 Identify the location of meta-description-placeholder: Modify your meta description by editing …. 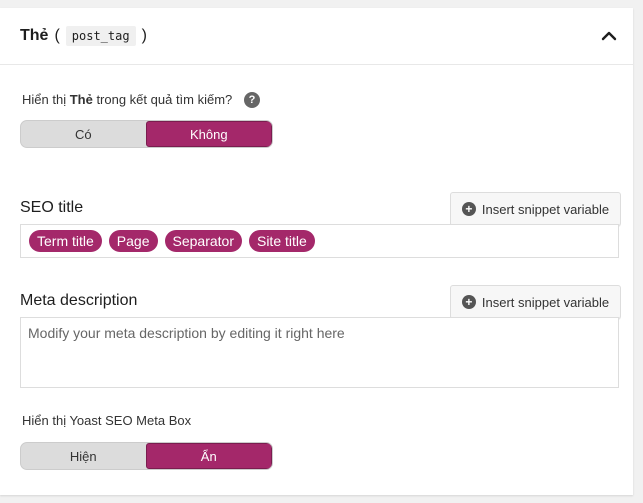
(186, 333).